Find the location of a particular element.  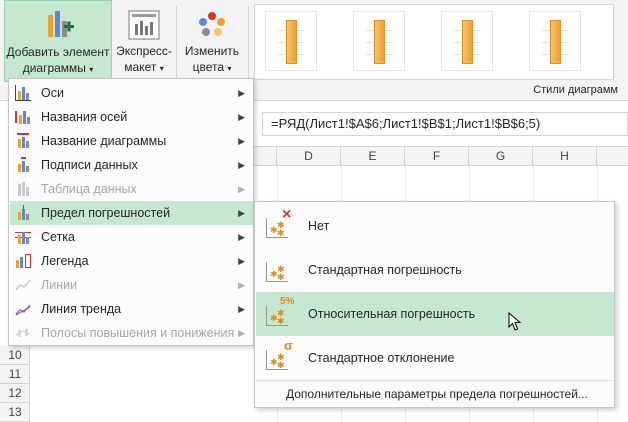

trendline-icon is located at coordinates (23, 309).